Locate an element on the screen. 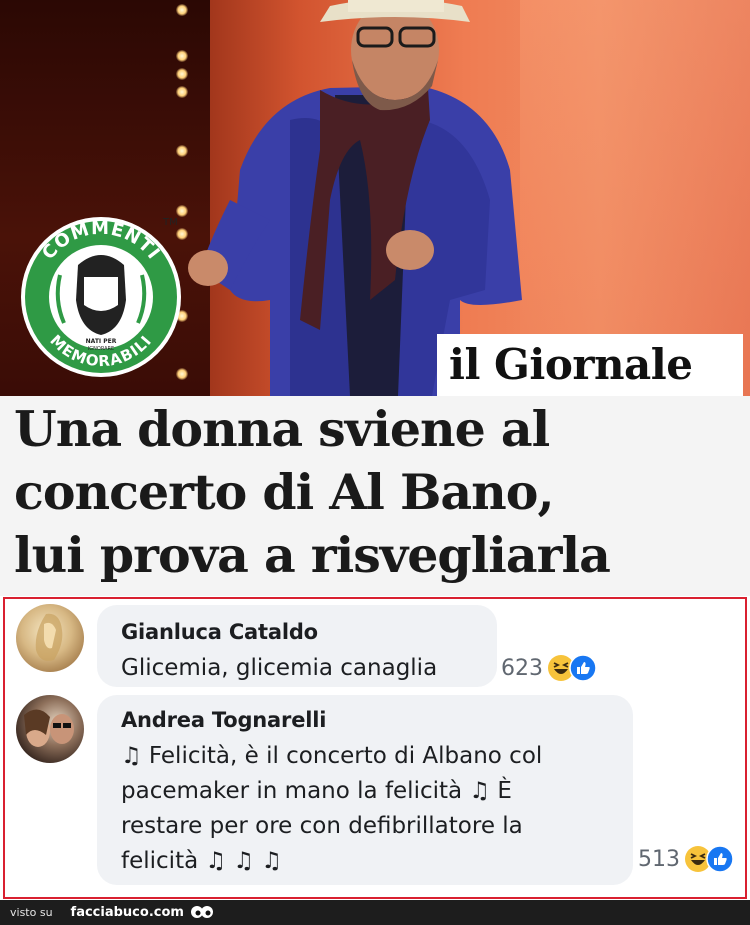 The width and height of the screenshot is (750, 925). comment-author: Gianluca Cataldo is located at coordinates (219, 632).